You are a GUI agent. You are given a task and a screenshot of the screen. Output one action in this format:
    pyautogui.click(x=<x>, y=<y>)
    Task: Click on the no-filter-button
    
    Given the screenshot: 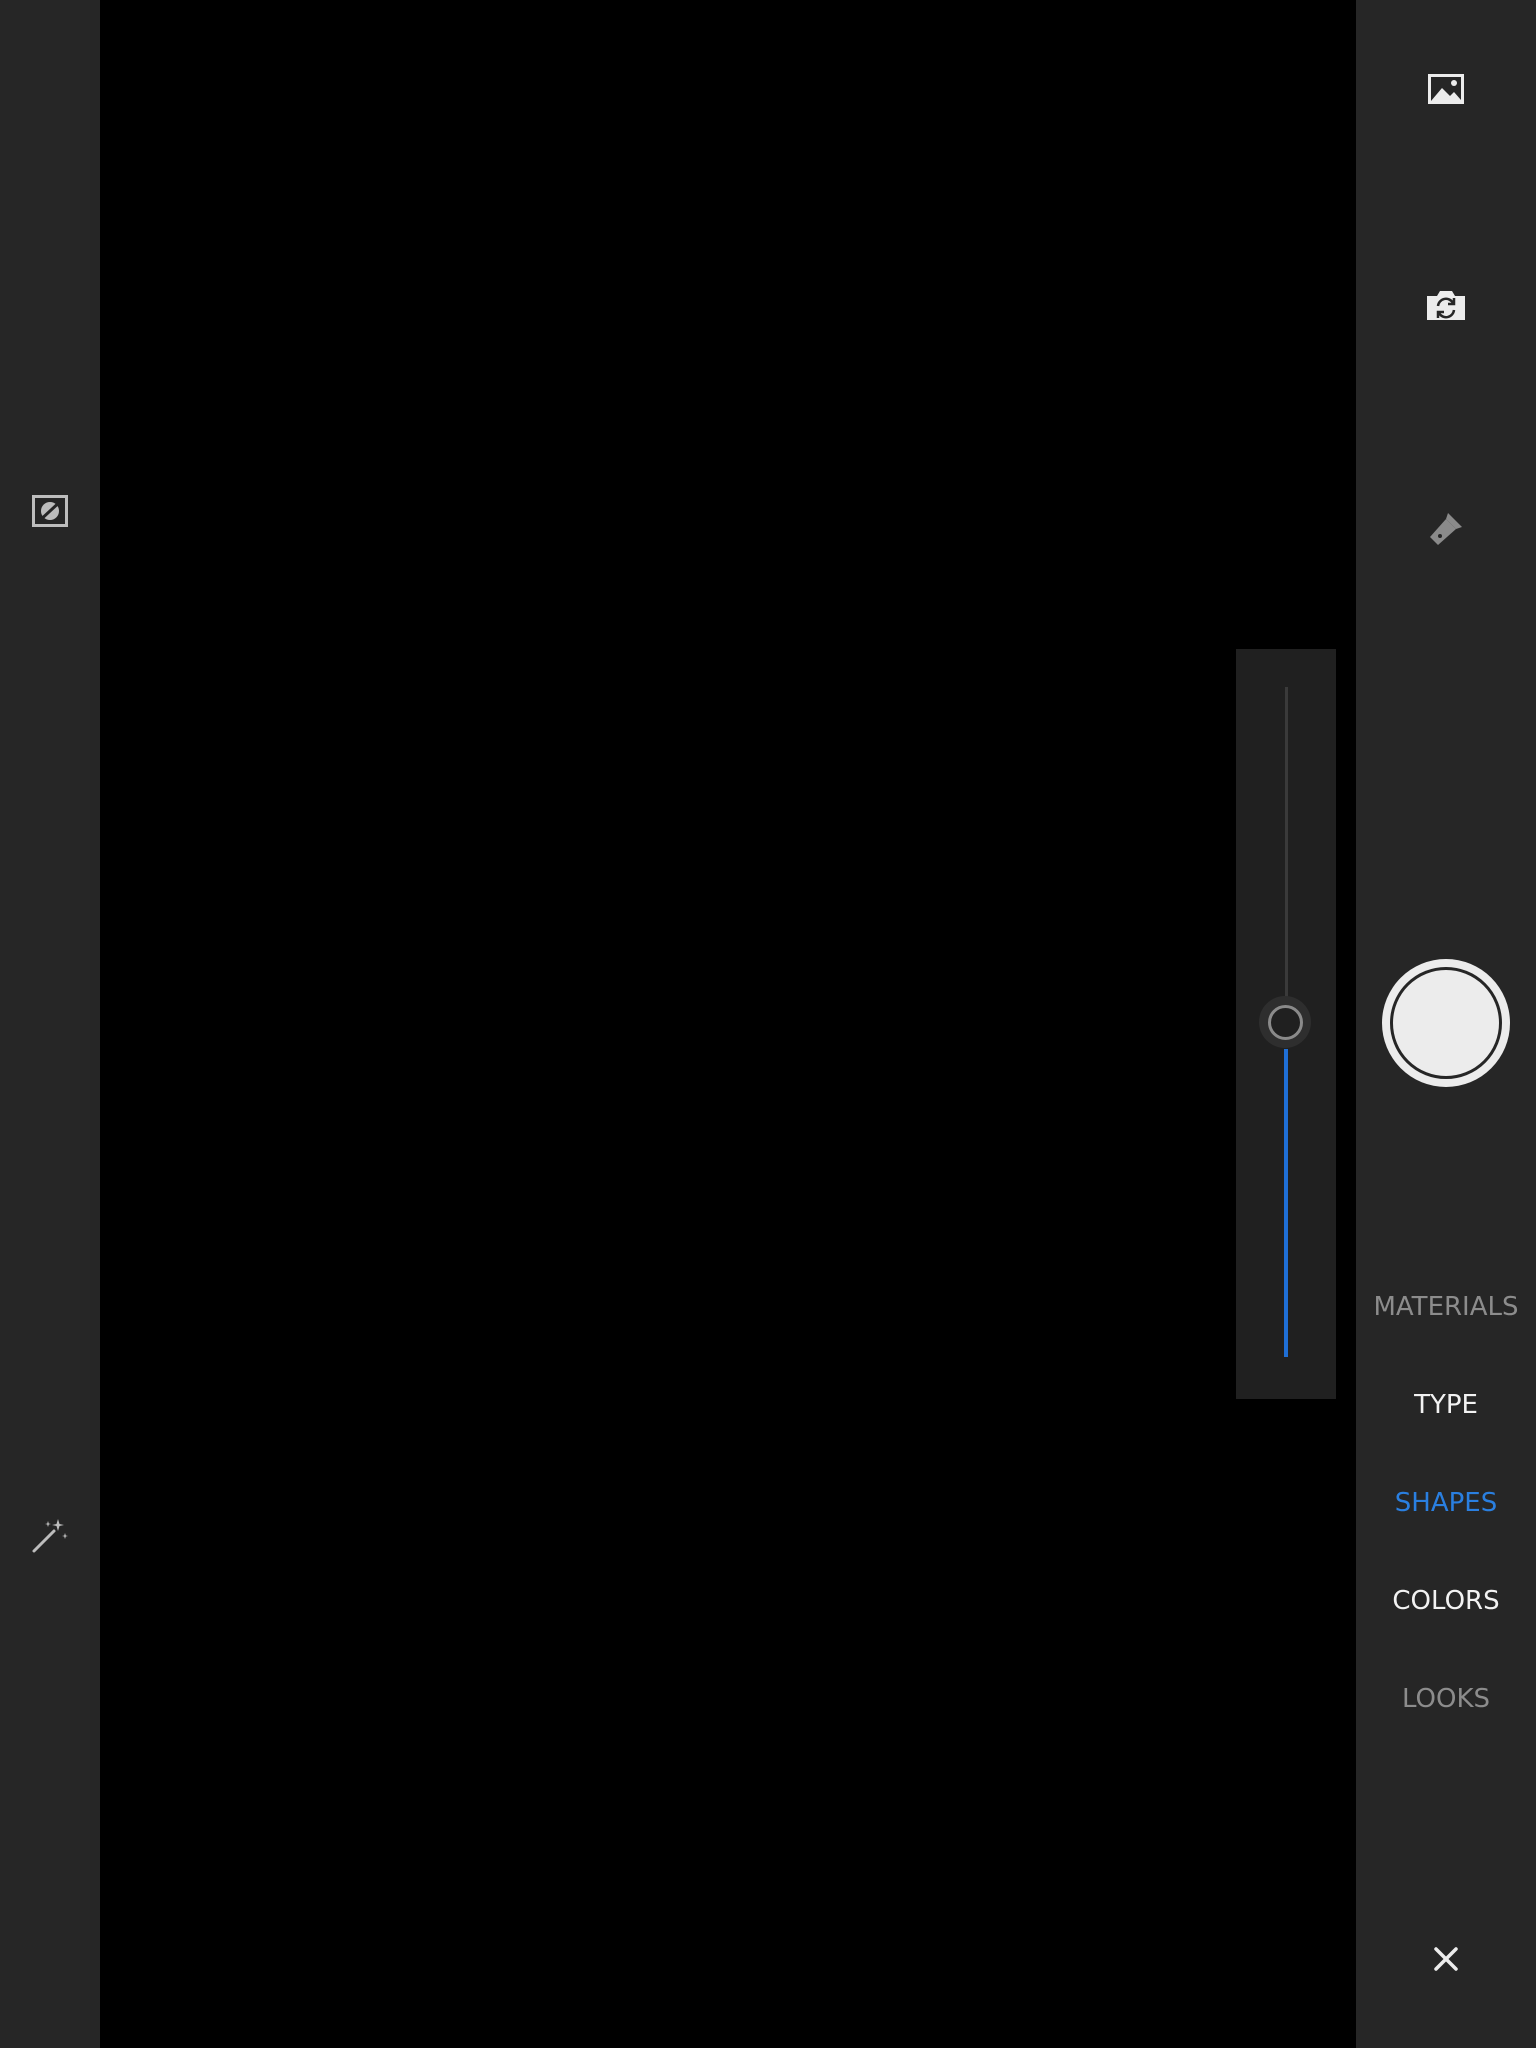 What is the action you would take?
    pyautogui.click(x=50, y=511)
    